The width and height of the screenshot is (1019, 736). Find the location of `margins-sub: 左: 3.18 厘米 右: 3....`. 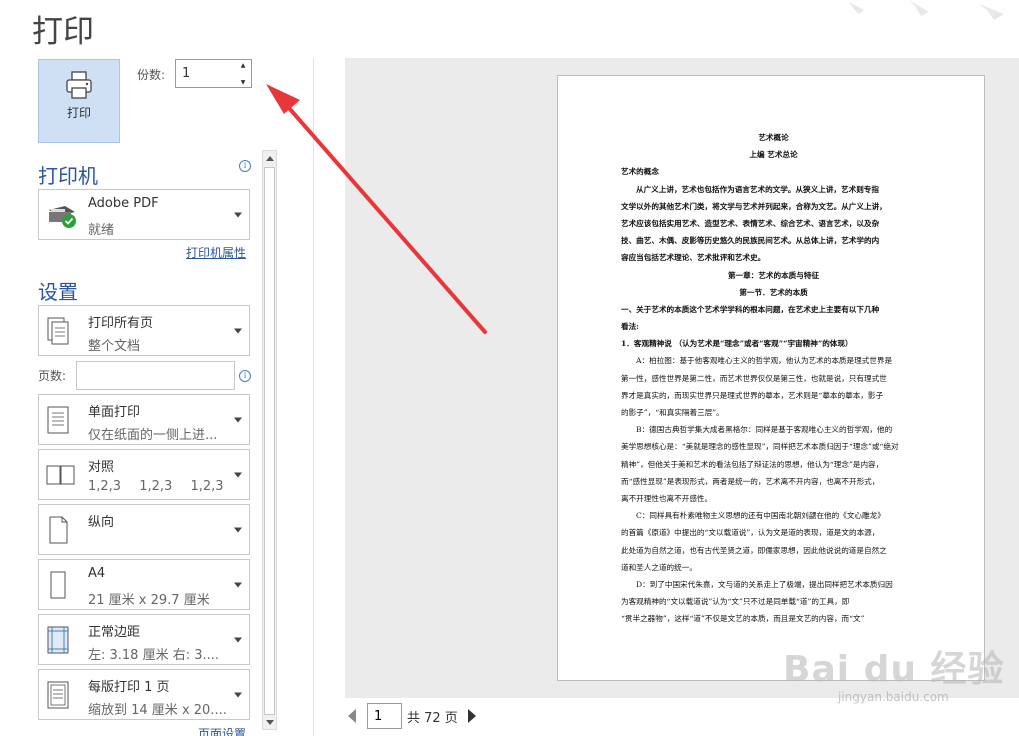

margins-sub: 左: 3.18 厘米 右: 3.... is located at coordinates (154, 655).